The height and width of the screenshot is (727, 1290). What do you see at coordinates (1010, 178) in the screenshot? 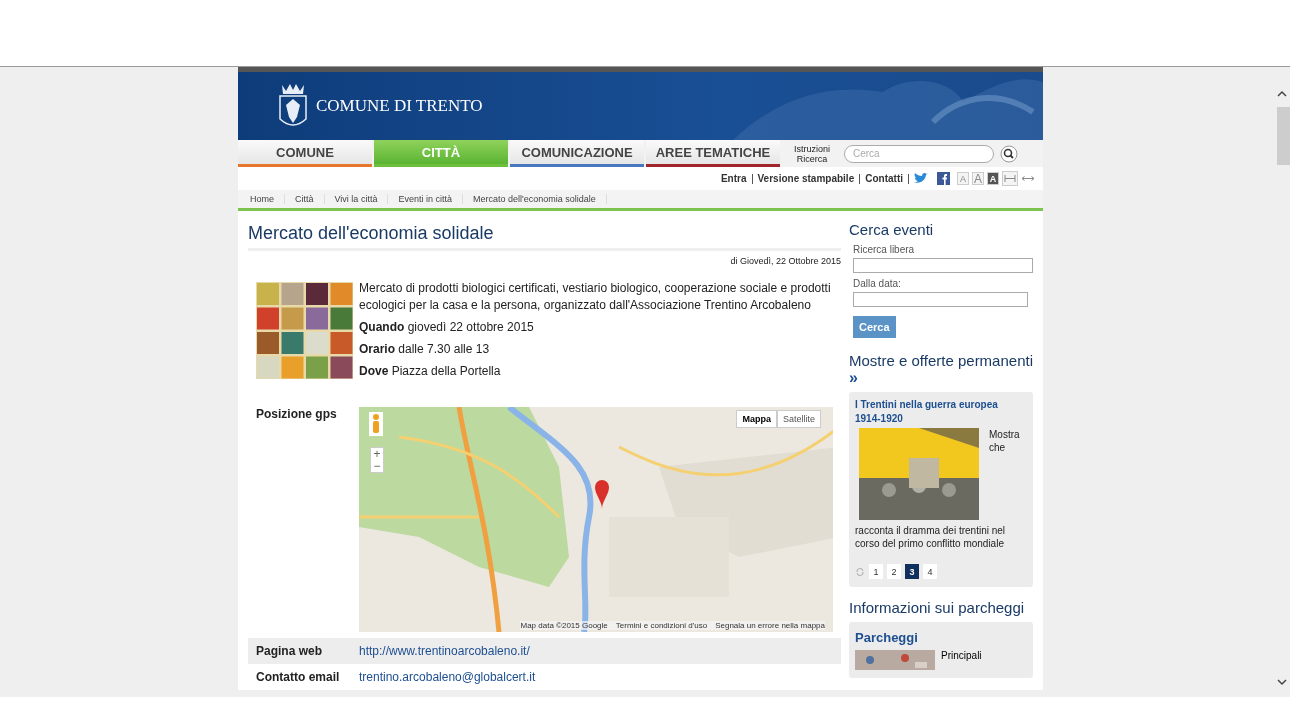
I see `width-icon` at bounding box center [1010, 178].